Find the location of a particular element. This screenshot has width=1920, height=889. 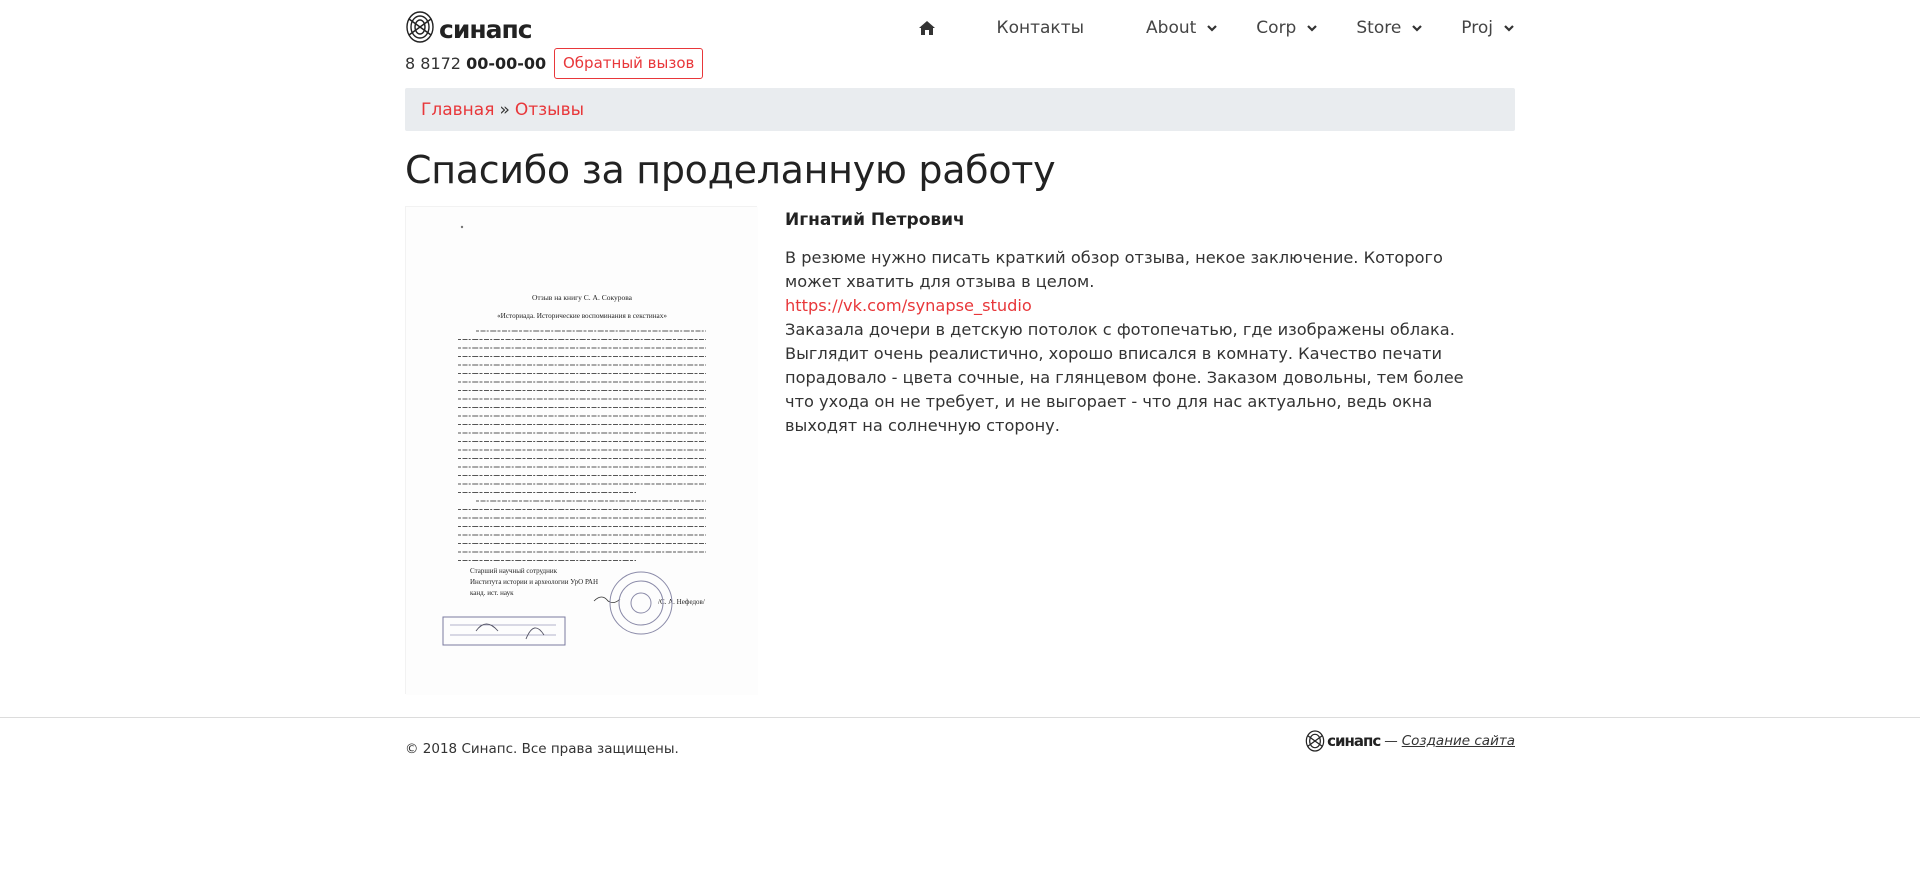

nav-item-about: About is located at coordinates (1182, 28).